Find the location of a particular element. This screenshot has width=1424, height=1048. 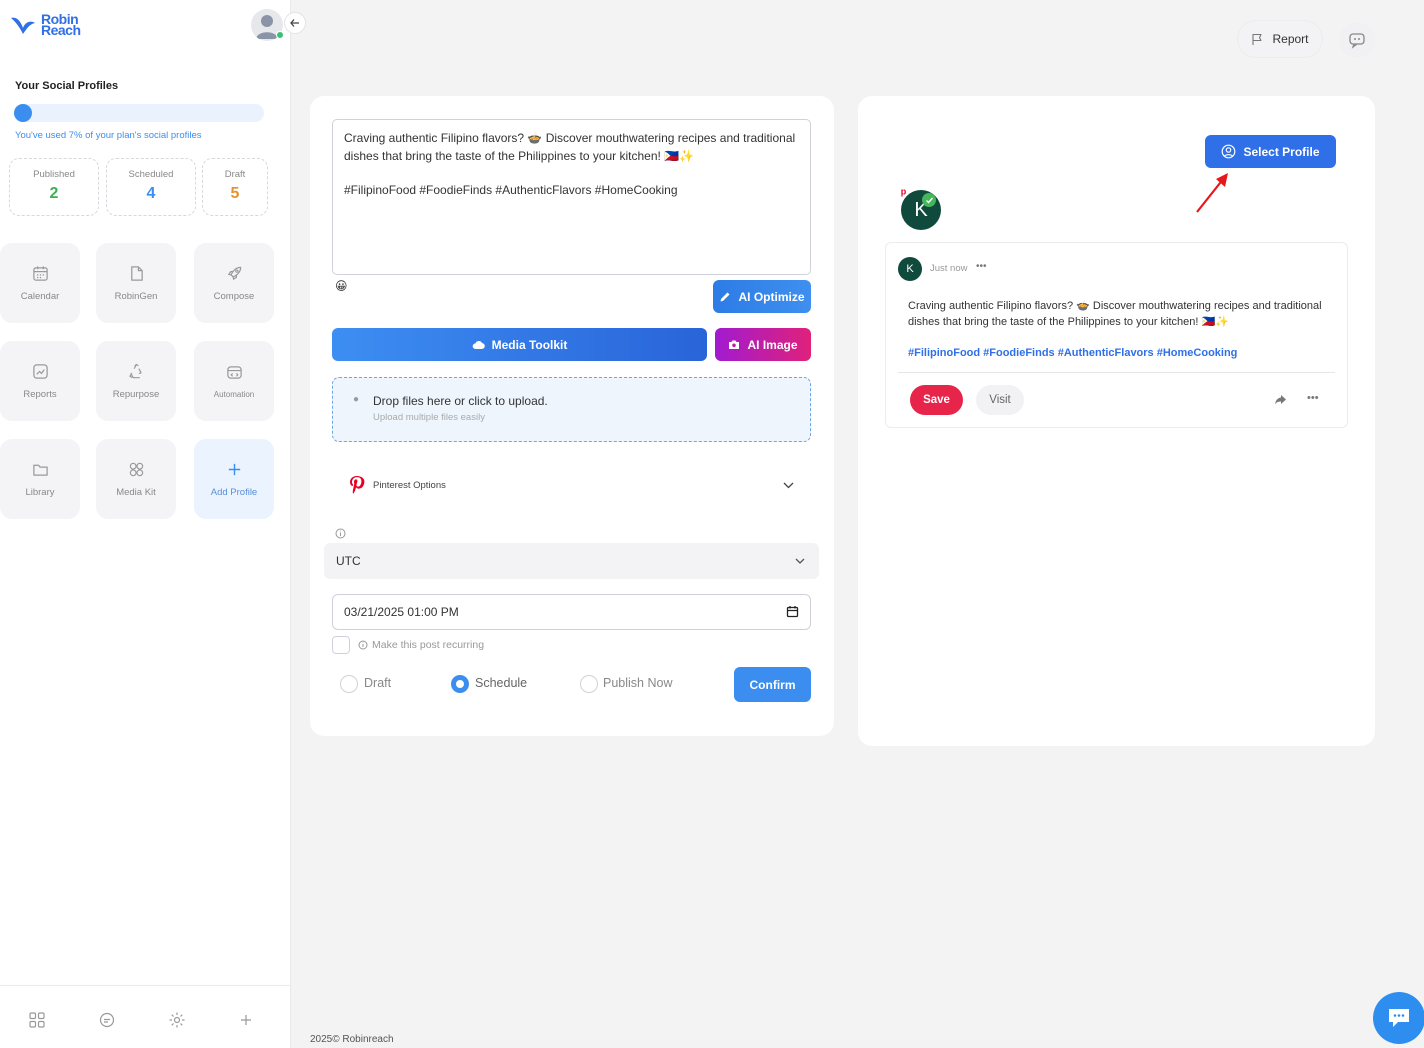

robin-bird-icon is located at coordinates (23, 25).